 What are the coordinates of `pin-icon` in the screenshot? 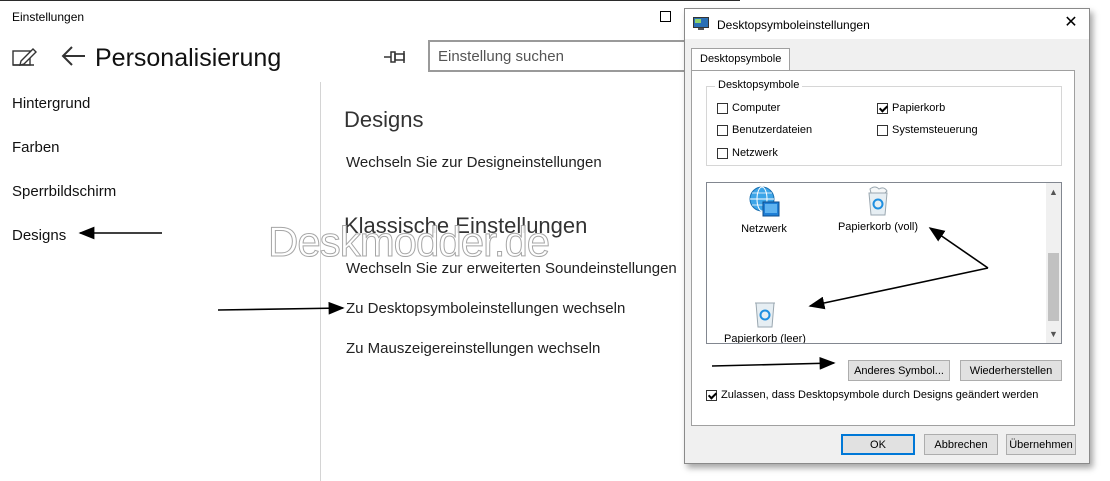 It's located at (395, 57).